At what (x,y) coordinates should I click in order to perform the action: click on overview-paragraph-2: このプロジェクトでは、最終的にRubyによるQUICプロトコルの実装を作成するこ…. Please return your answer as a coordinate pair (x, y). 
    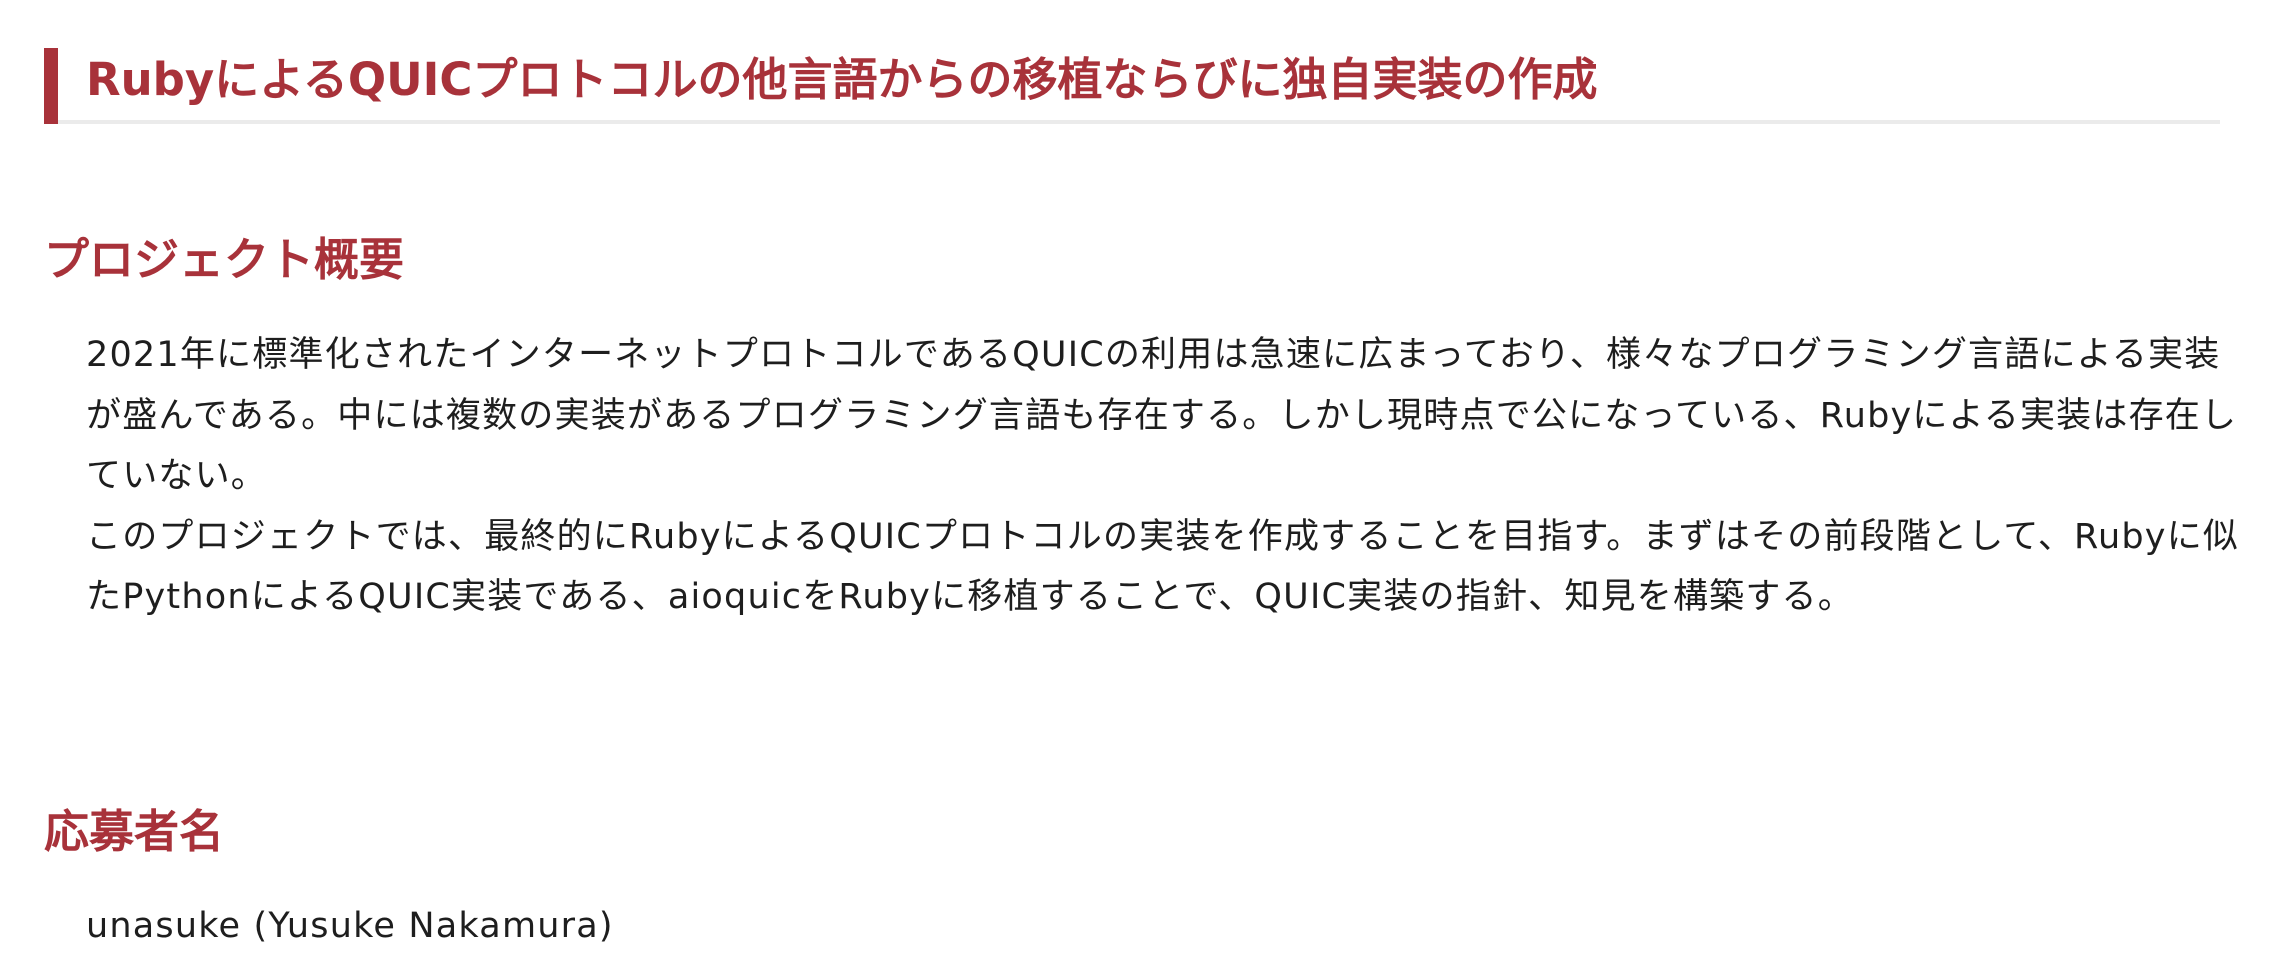
    Looking at the image, I should click on (1163, 567).